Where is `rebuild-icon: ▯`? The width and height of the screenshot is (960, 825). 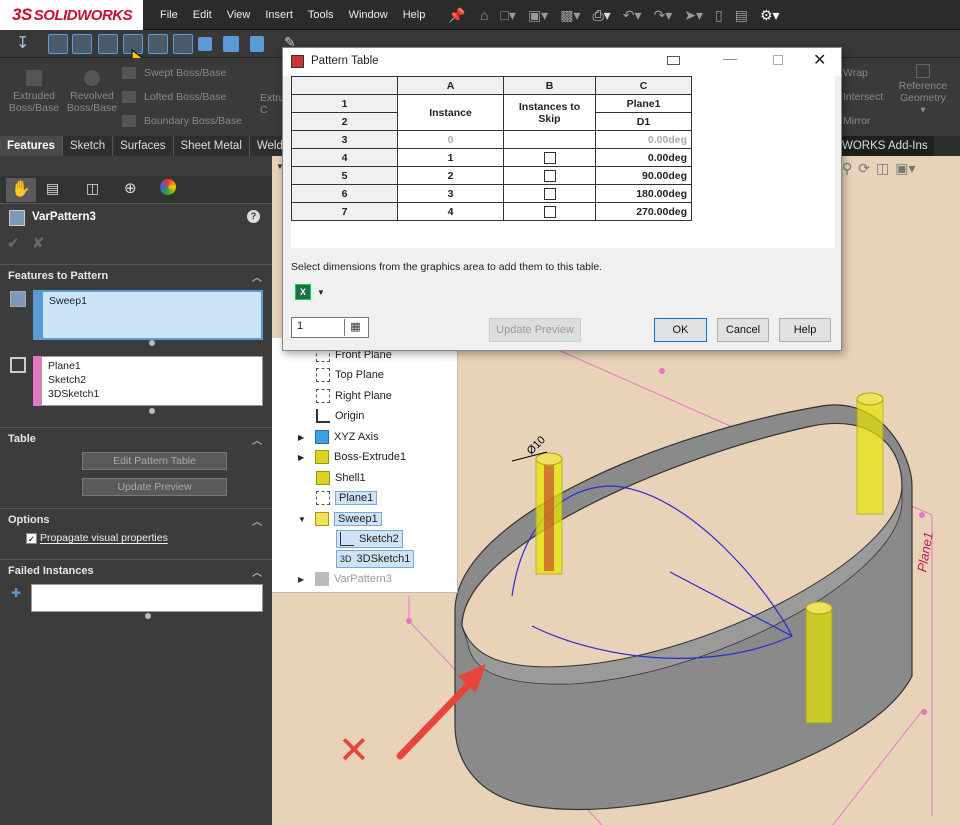 rebuild-icon: ▯ is located at coordinates (719, 15).